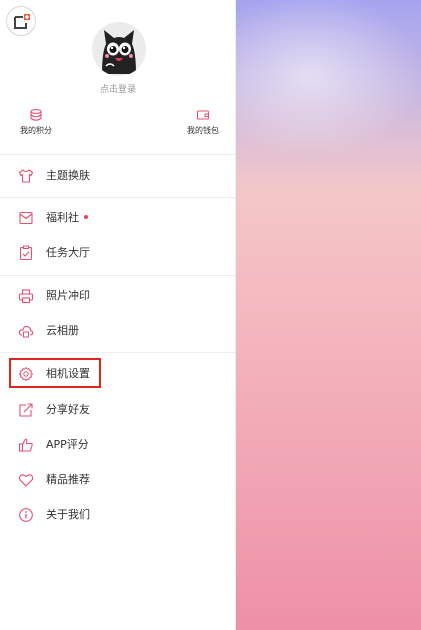 Image resolution: width=421 pixels, height=630 pixels. What do you see at coordinates (118, 88) in the screenshot?
I see `login-link: 点击登录` at bounding box center [118, 88].